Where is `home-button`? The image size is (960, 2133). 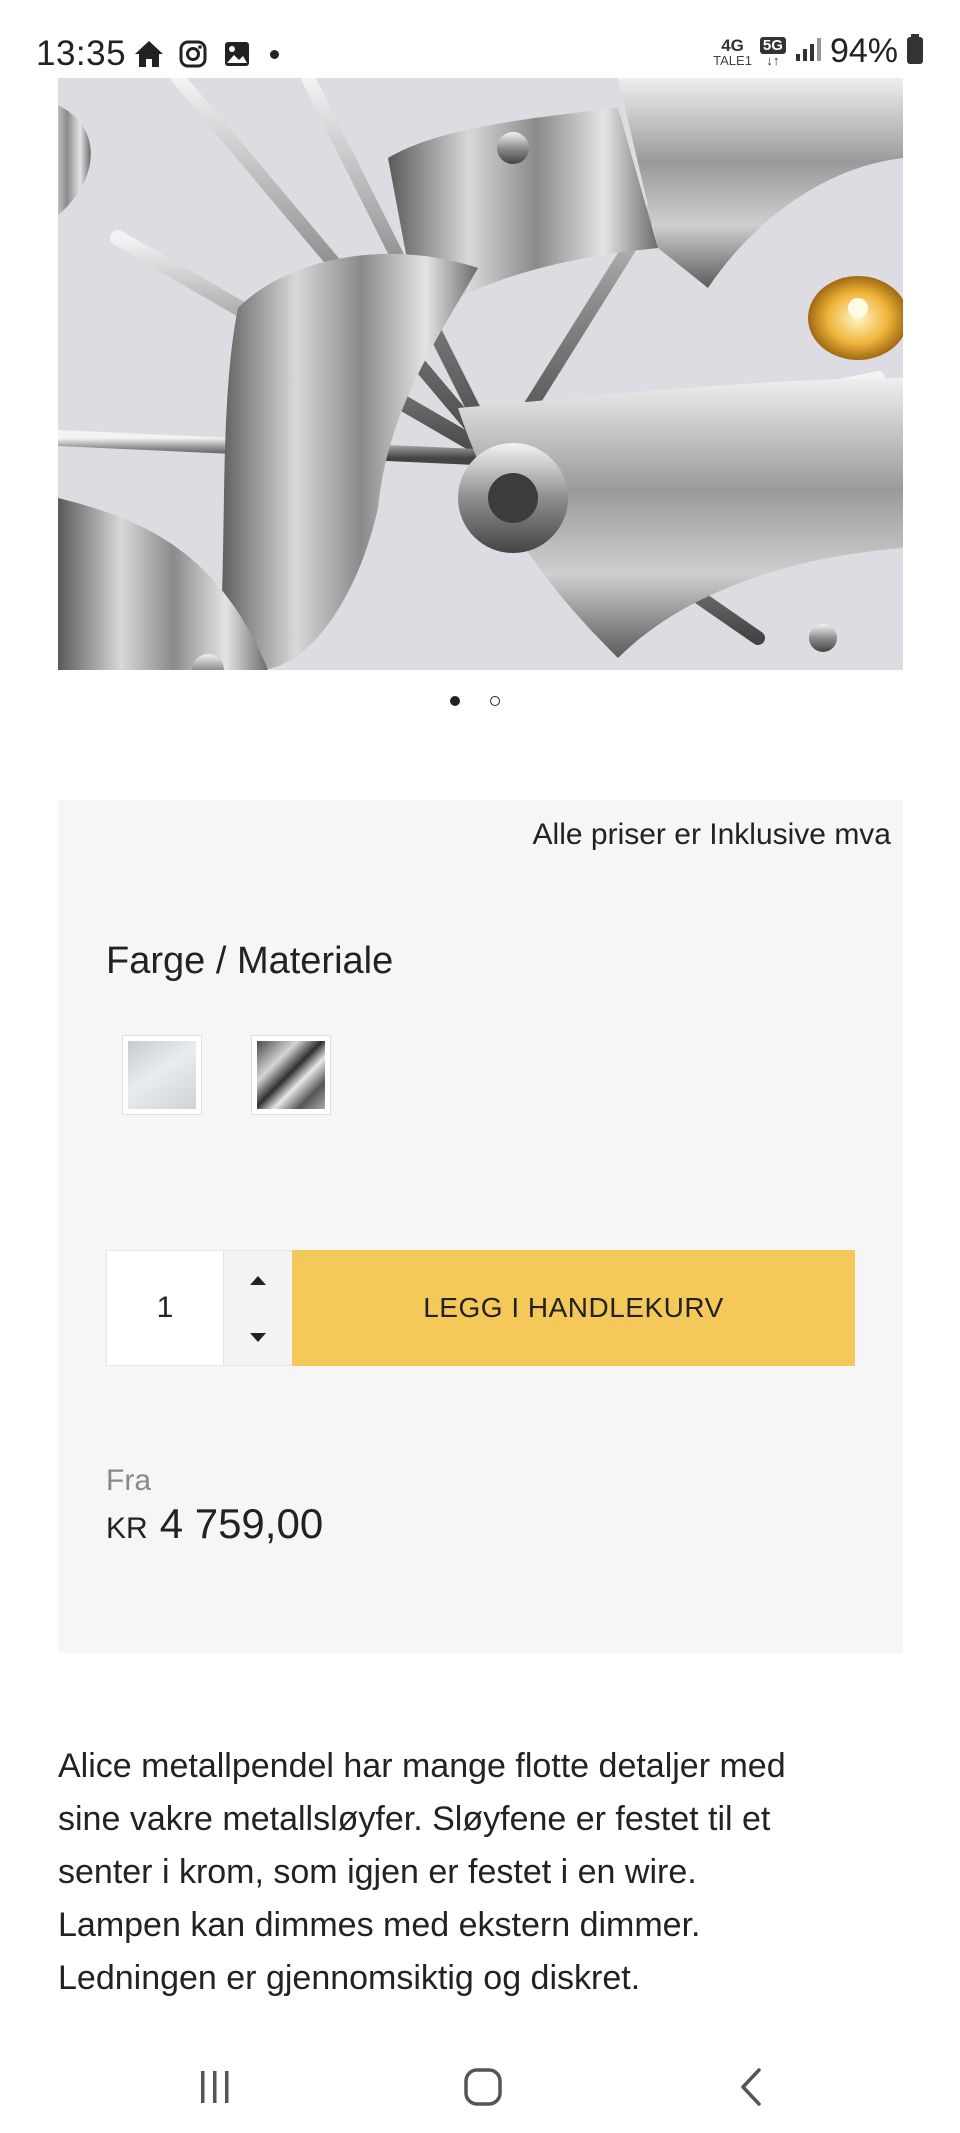
home-button is located at coordinates (483, 2087).